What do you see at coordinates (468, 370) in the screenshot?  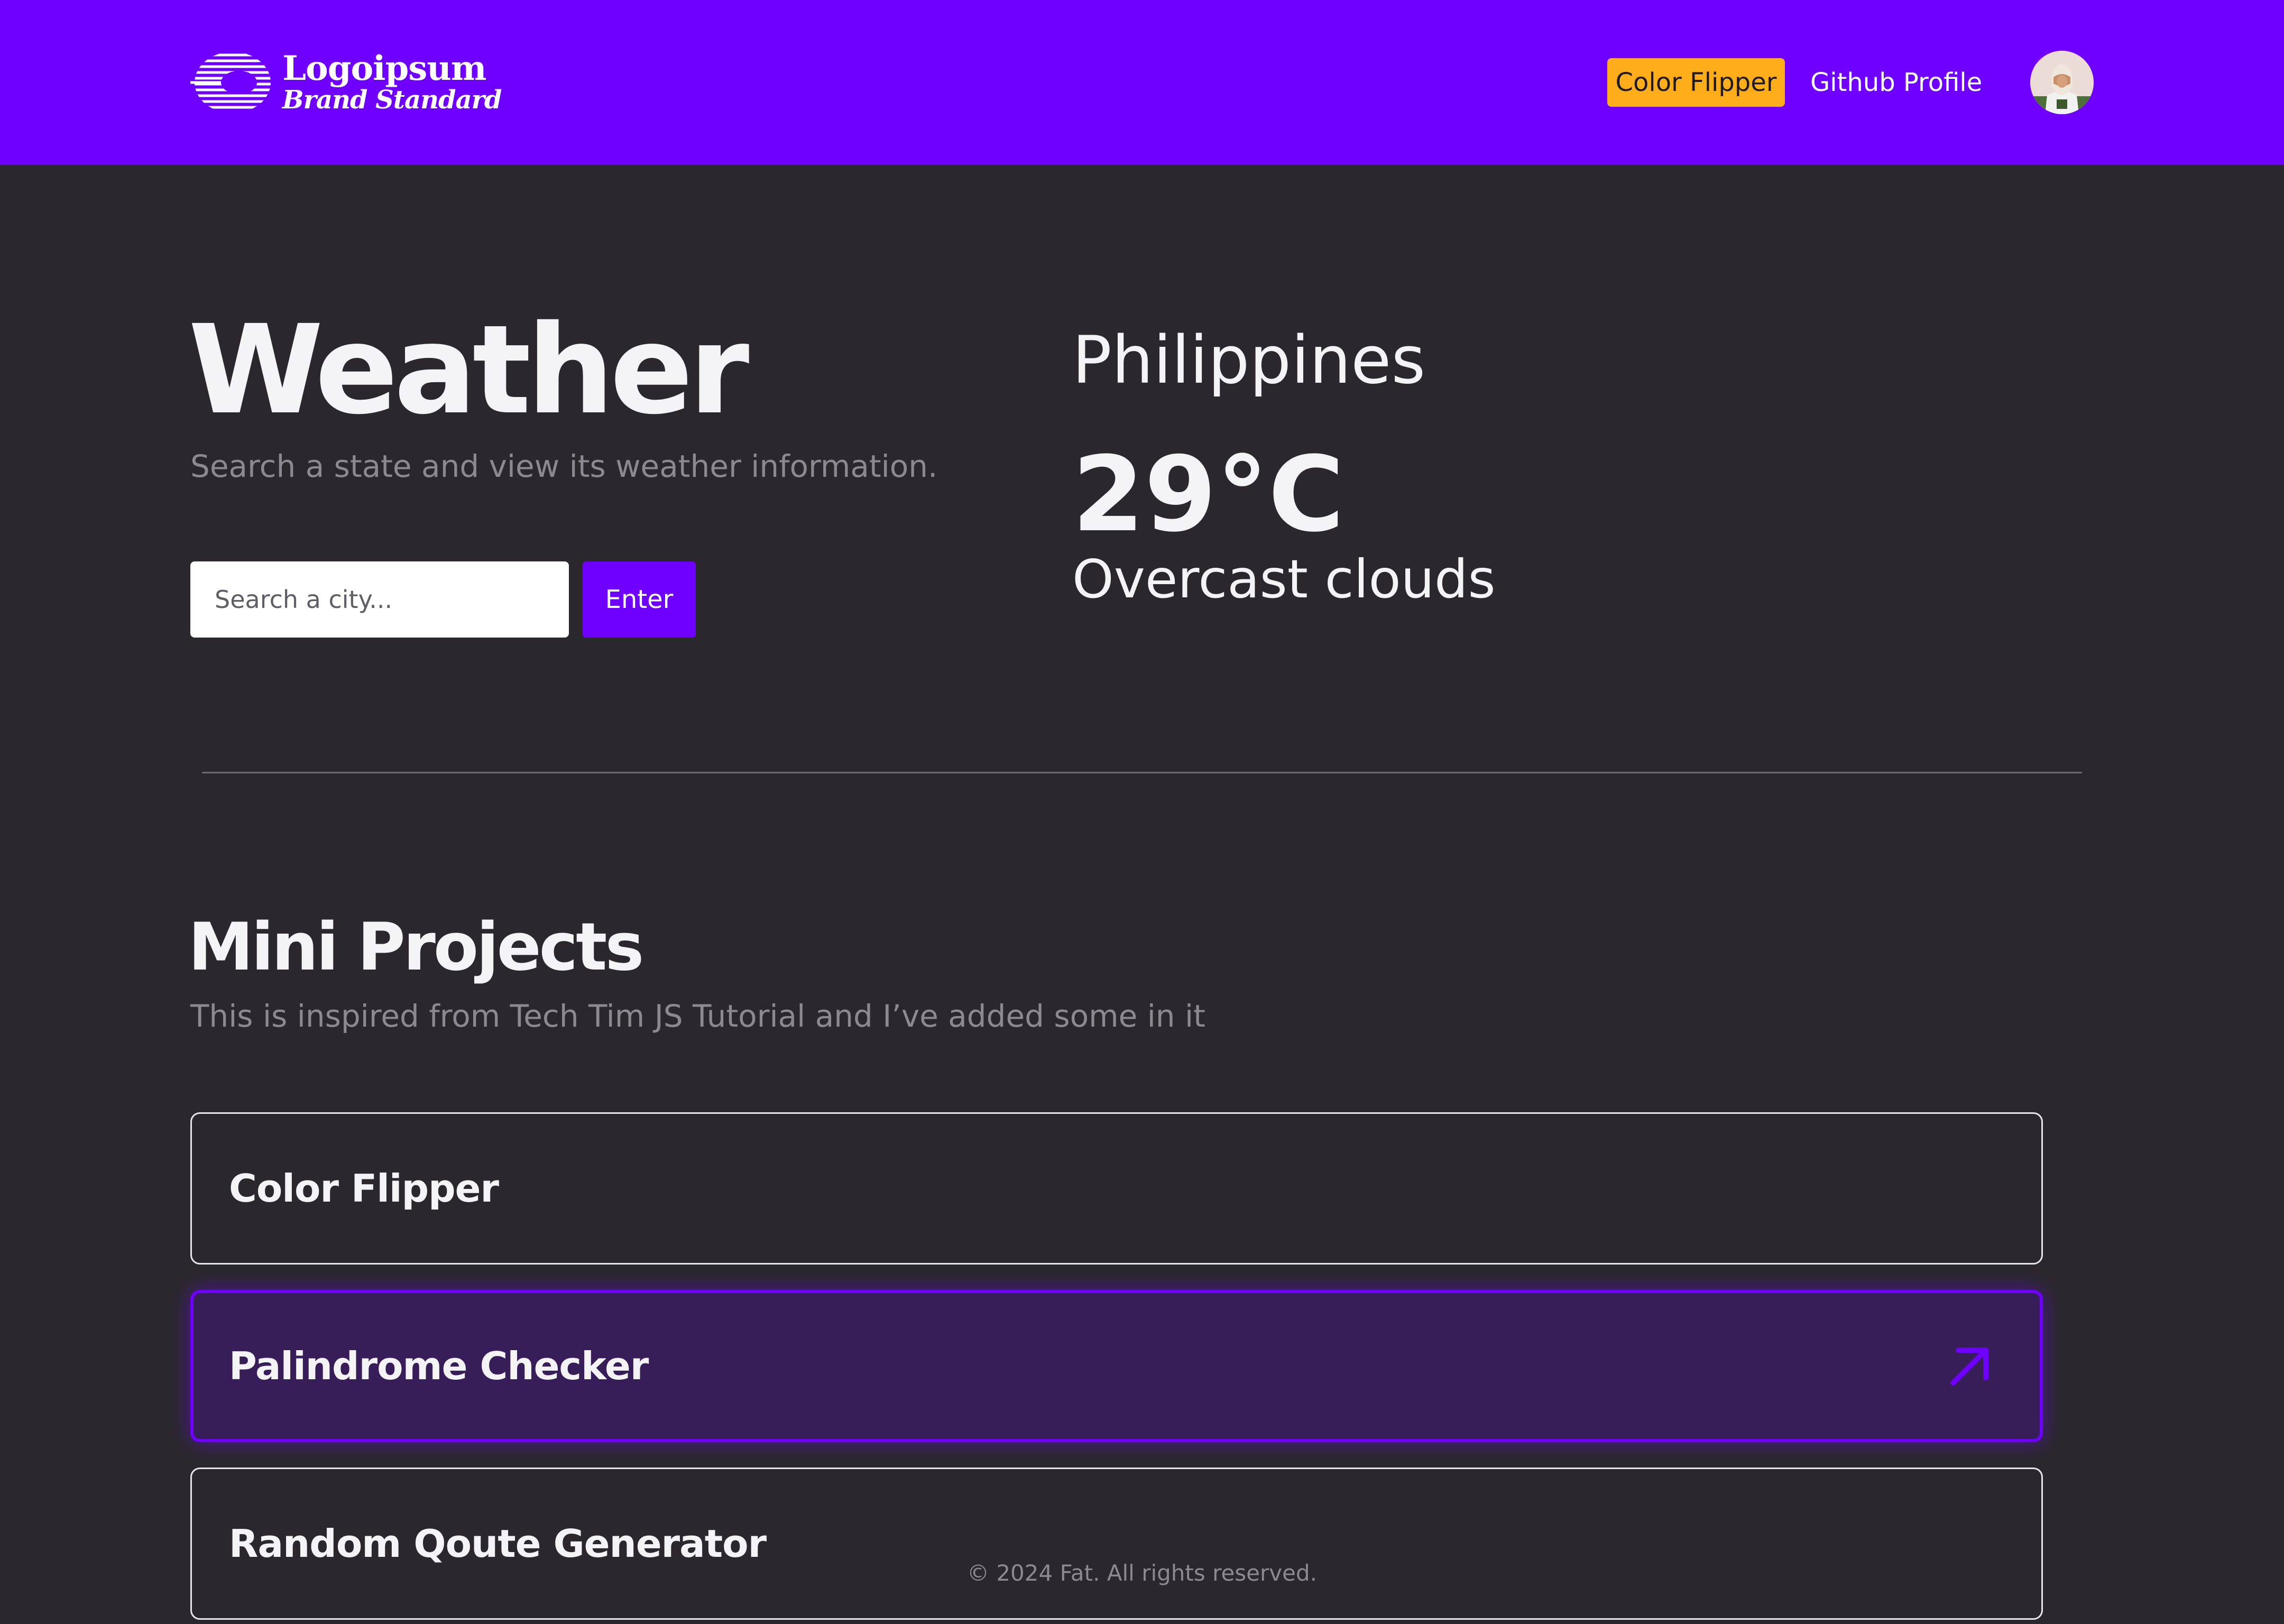 I see `weather-title: Weather` at bounding box center [468, 370].